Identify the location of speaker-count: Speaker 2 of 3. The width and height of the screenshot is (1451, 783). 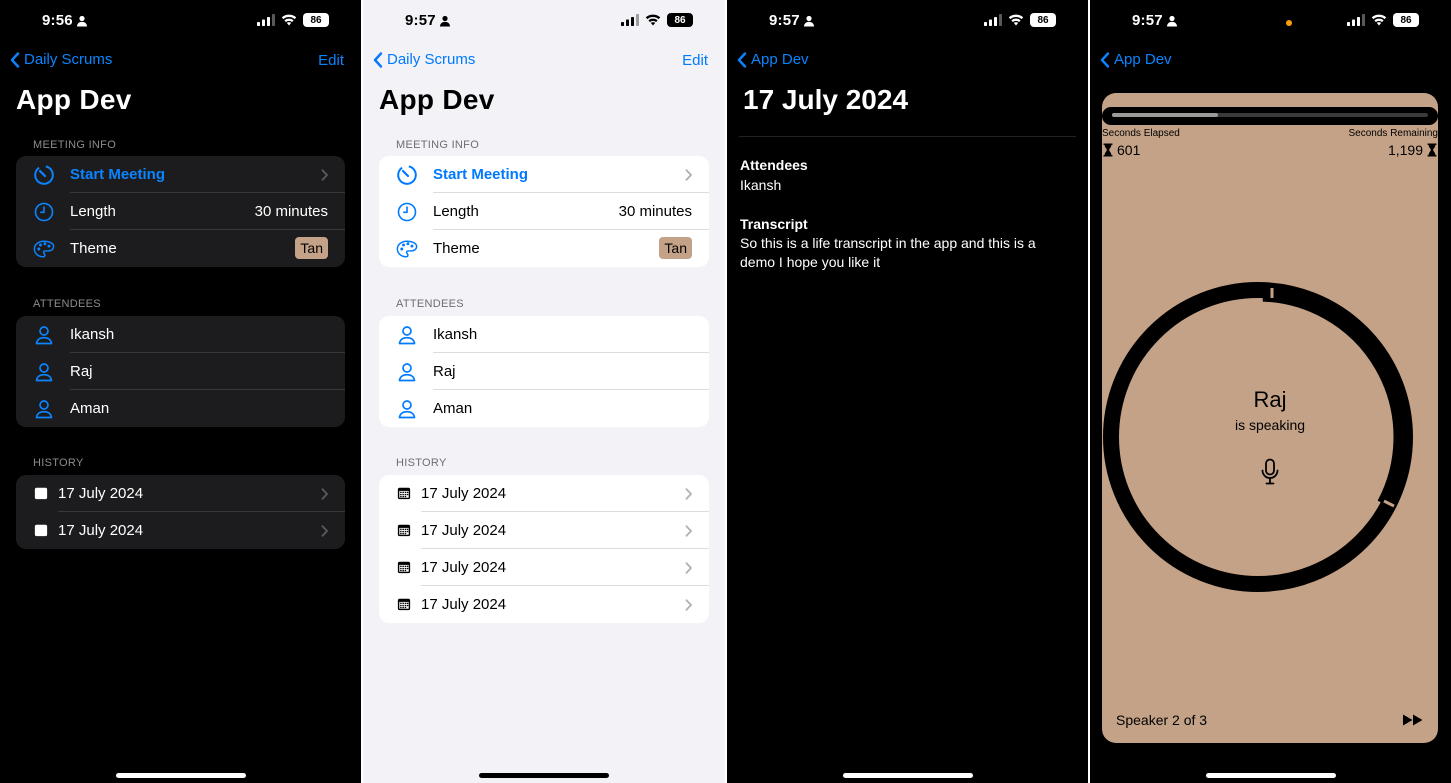
(1162, 720).